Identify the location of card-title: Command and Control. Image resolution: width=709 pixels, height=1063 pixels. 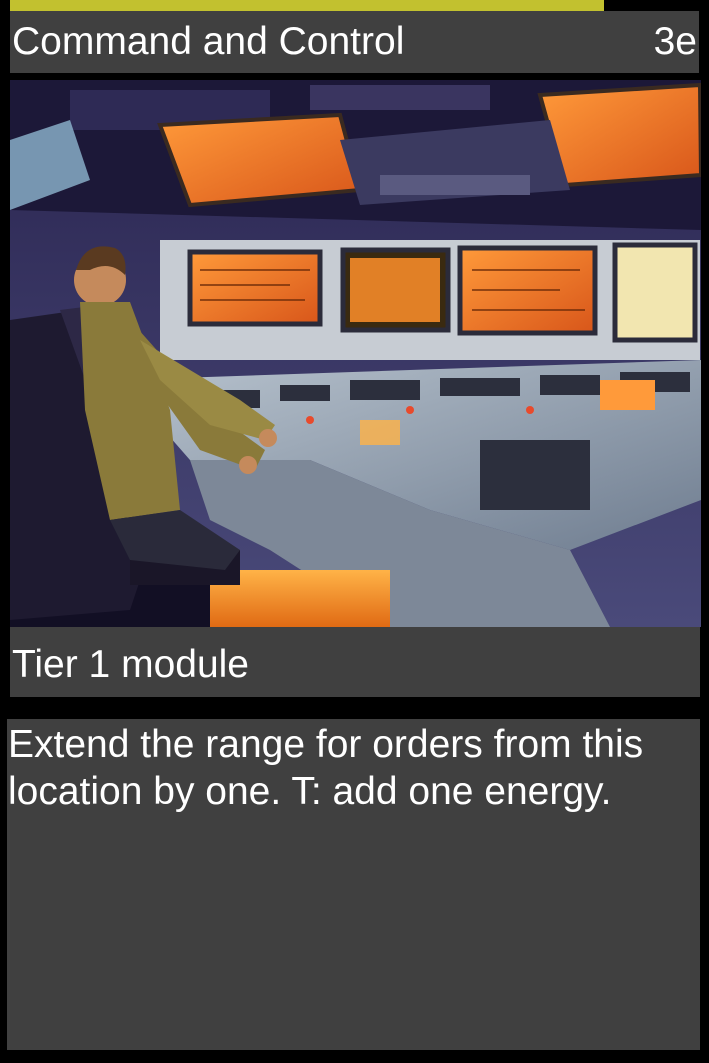
(208, 41).